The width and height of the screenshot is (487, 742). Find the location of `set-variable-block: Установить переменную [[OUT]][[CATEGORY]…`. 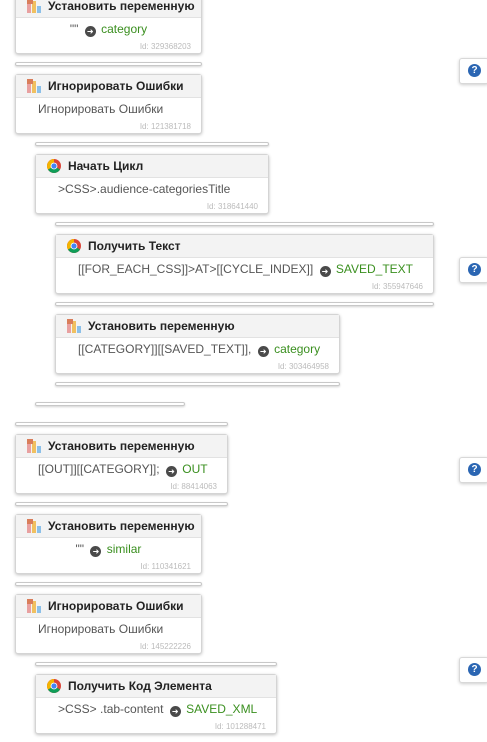

set-variable-block: Установить переменную [[OUT]][[CATEGORY]… is located at coordinates (121, 464).